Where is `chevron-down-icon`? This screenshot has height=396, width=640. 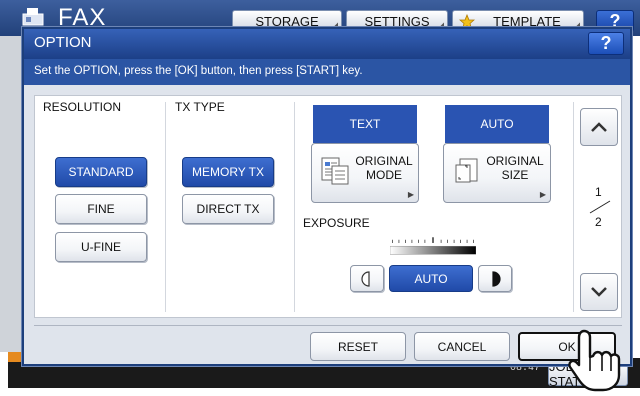
chevron-down-icon is located at coordinates (599, 292).